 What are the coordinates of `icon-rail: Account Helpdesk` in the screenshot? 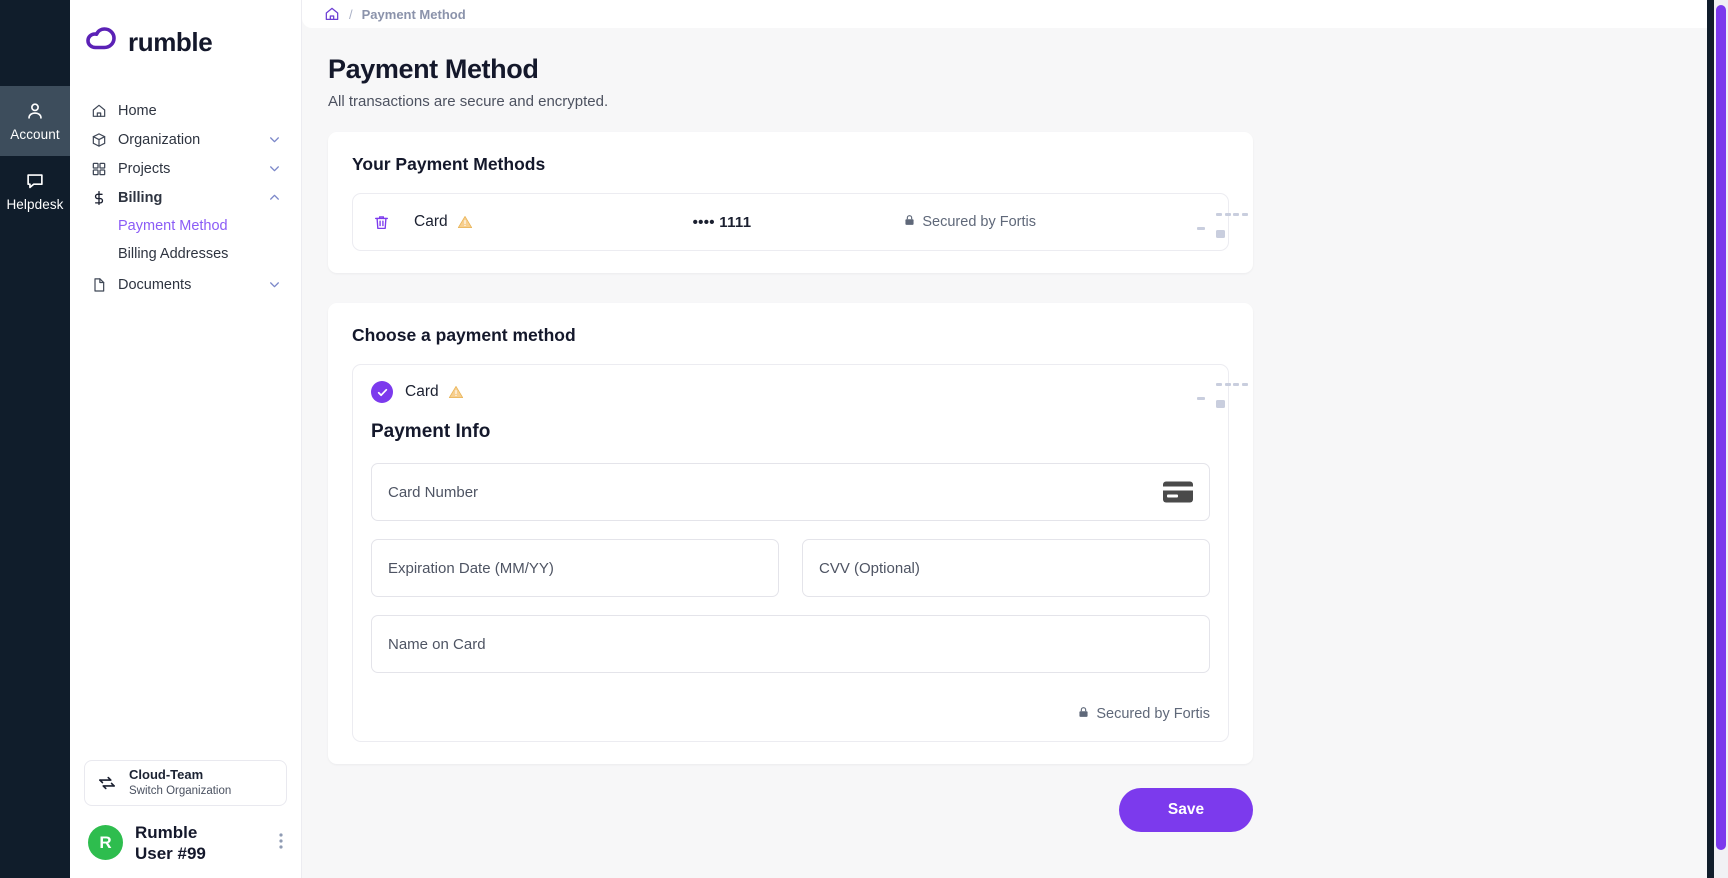 It's located at (35, 439).